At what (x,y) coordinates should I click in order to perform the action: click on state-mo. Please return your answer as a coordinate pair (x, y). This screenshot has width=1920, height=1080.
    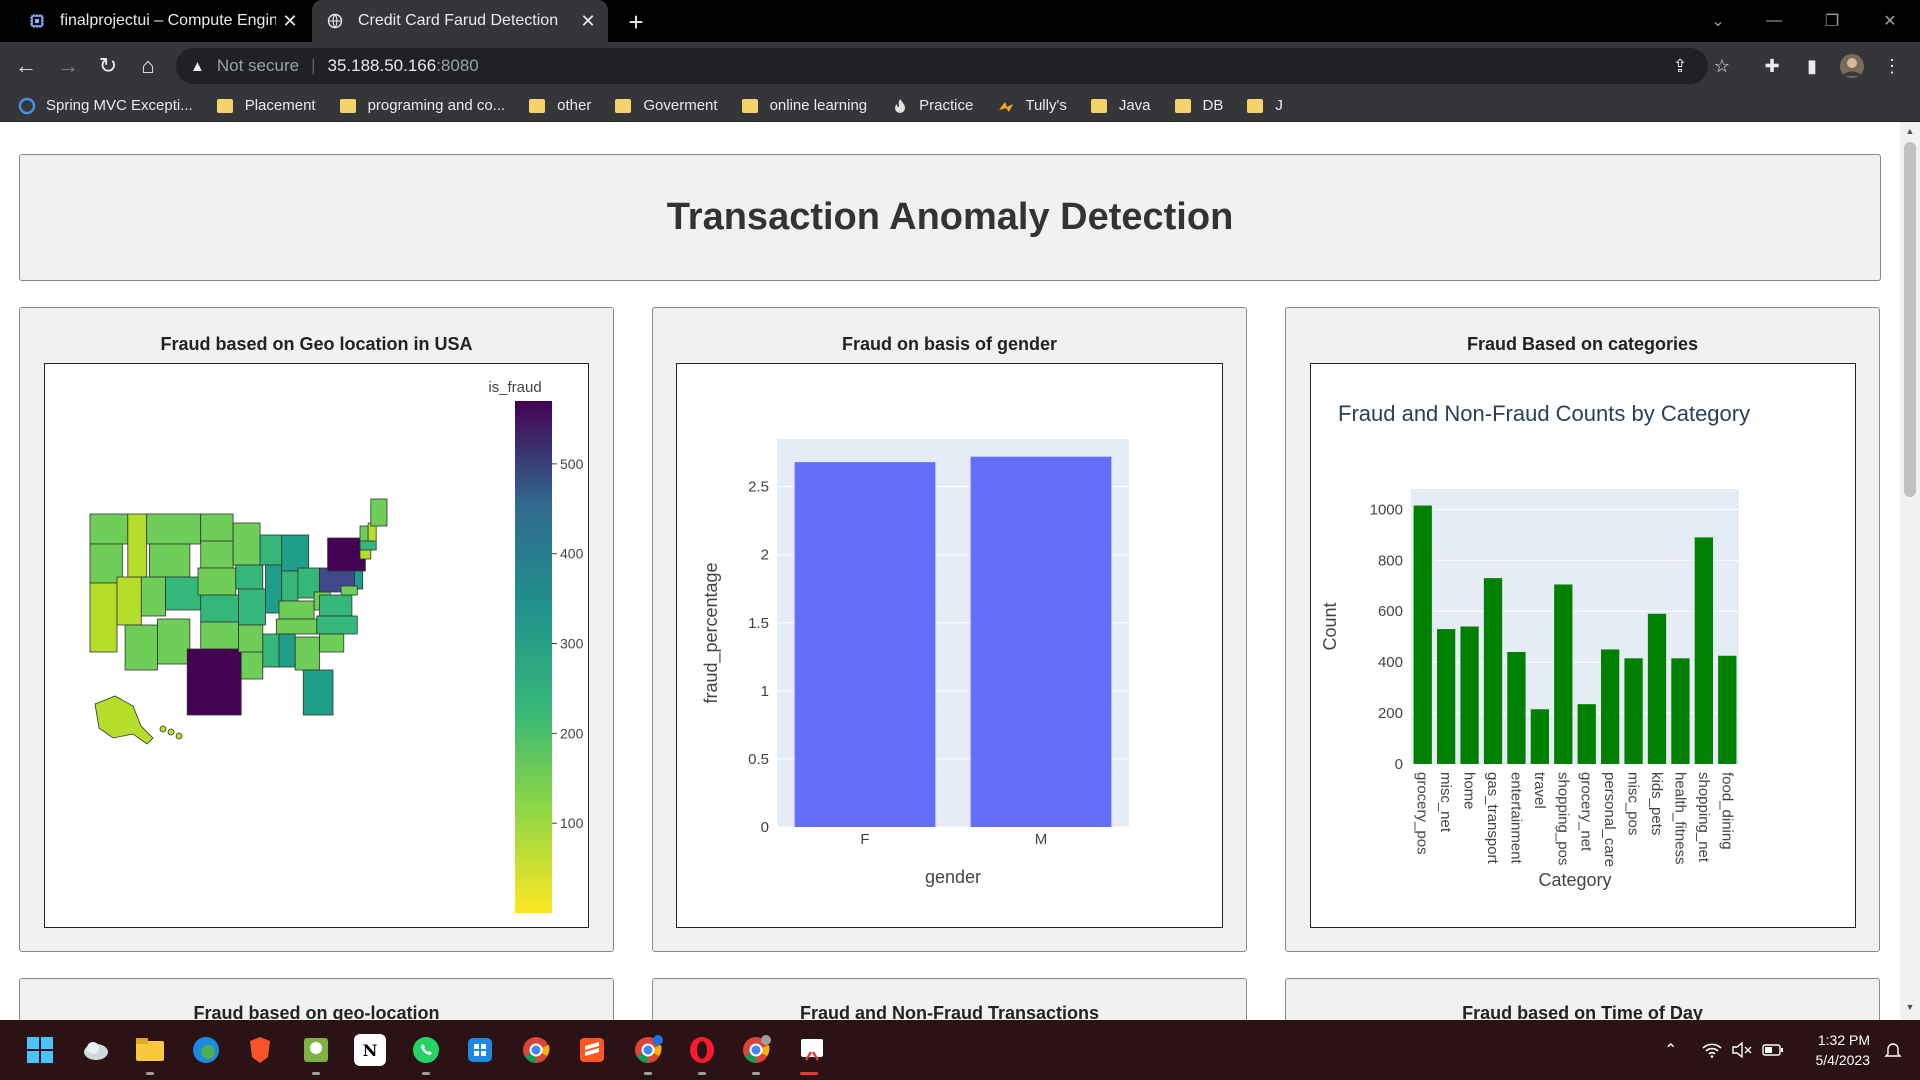
    Looking at the image, I should click on (252, 607).